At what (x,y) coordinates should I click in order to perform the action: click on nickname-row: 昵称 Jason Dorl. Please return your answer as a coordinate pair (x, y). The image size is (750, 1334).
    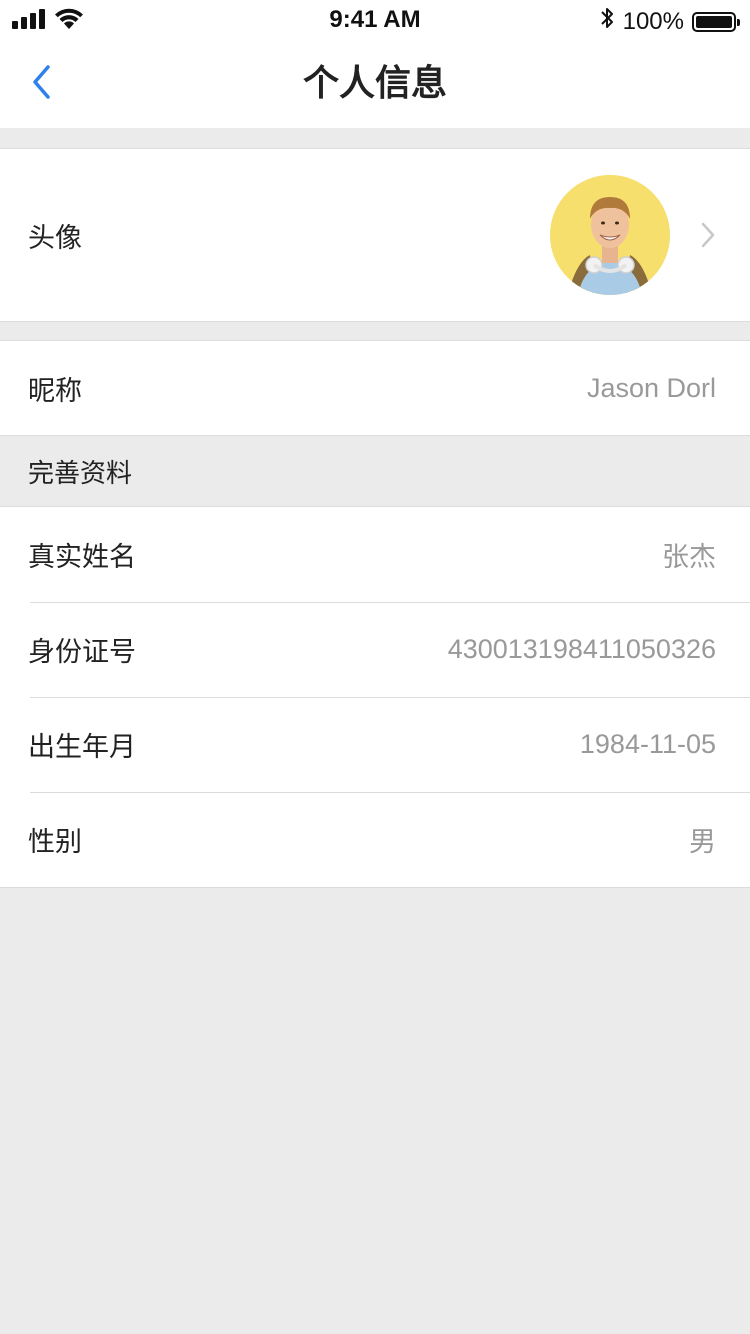
    Looking at the image, I should click on (375, 388).